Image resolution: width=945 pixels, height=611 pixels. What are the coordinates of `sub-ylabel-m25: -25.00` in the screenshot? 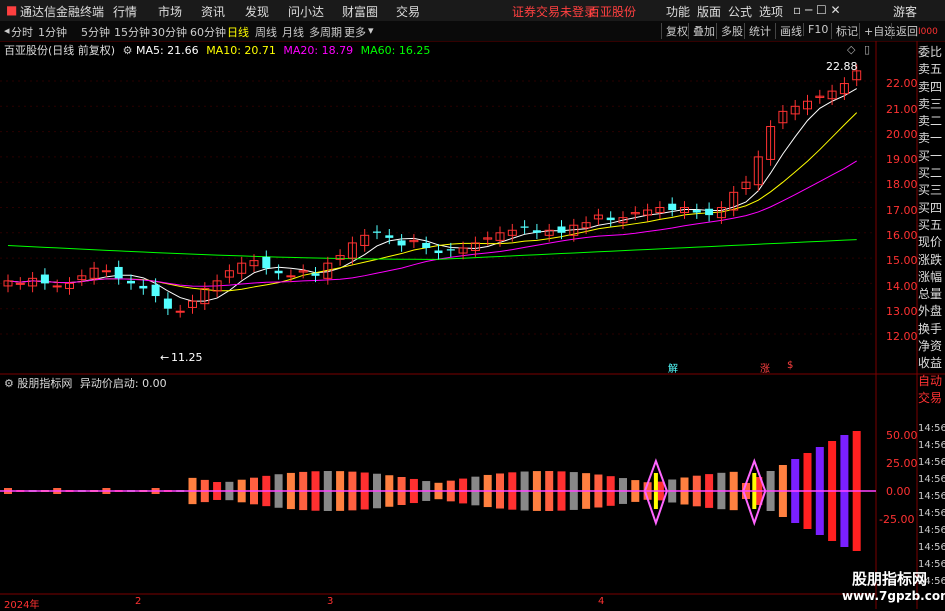 It's located at (897, 519).